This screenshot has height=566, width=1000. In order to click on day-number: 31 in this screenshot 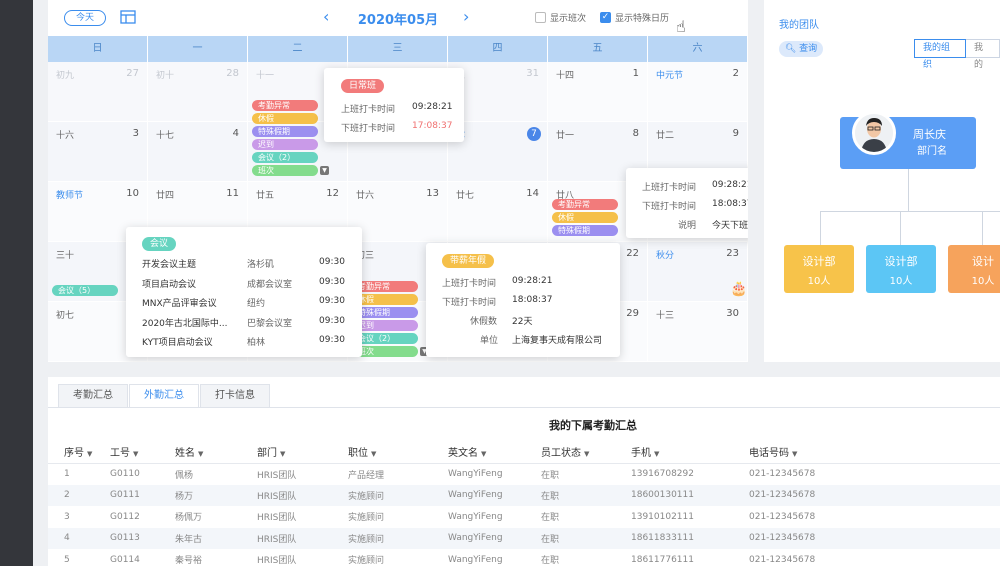, I will do `click(532, 73)`.